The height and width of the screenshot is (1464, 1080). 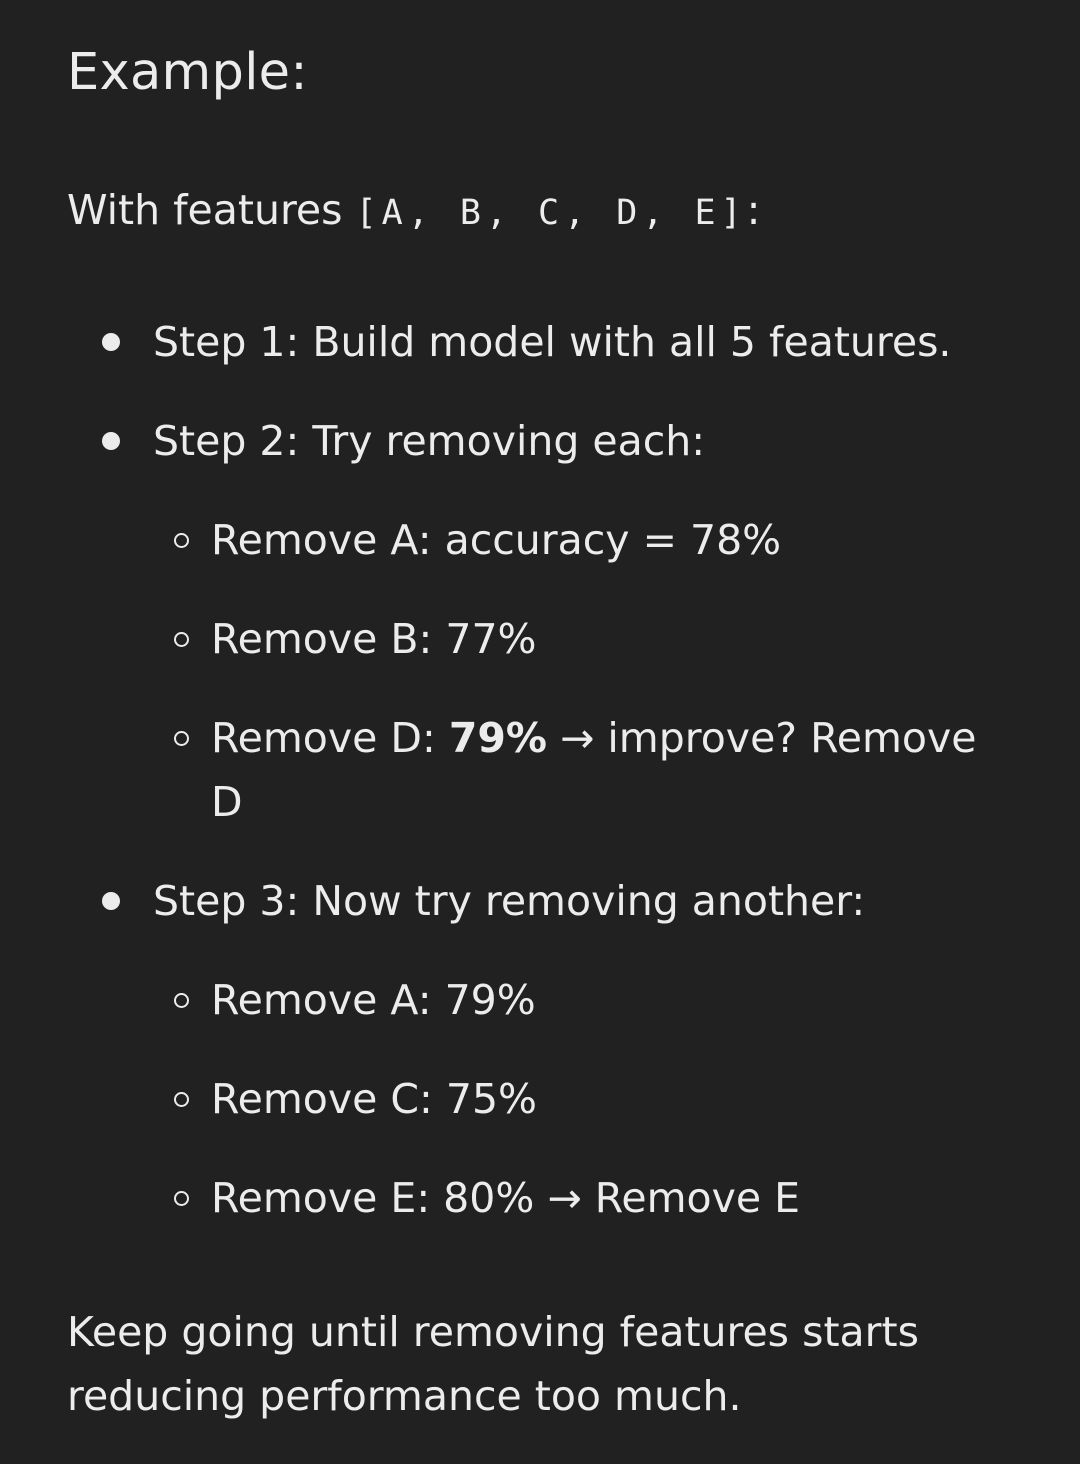 I want to click on sub-item-text: Remove E: 80% → Remove E, so click(x=506, y=1198).